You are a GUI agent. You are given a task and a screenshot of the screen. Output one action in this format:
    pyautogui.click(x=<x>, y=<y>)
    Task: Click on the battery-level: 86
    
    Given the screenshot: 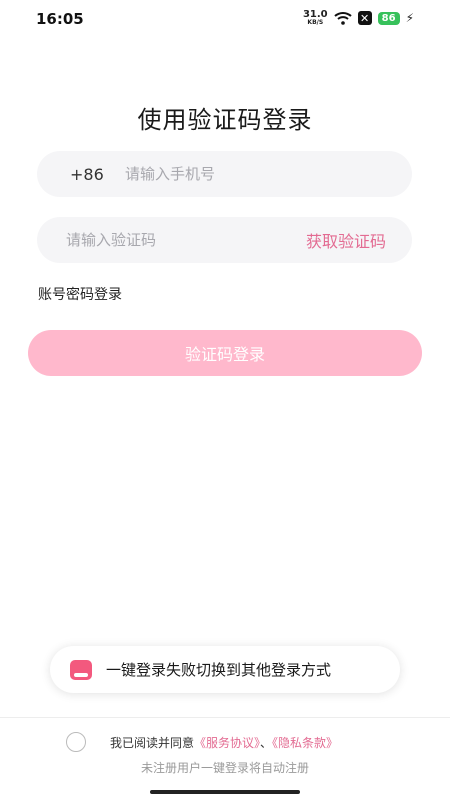 What is the action you would take?
    pyautogui.click(x=388, y=18)
    